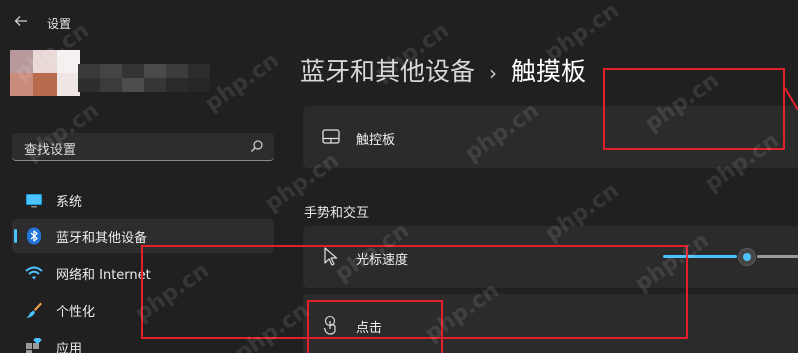 Image resolution: width=798 pixels, height=353 pixels. I want to click on apps-icon, so click(34, 345).